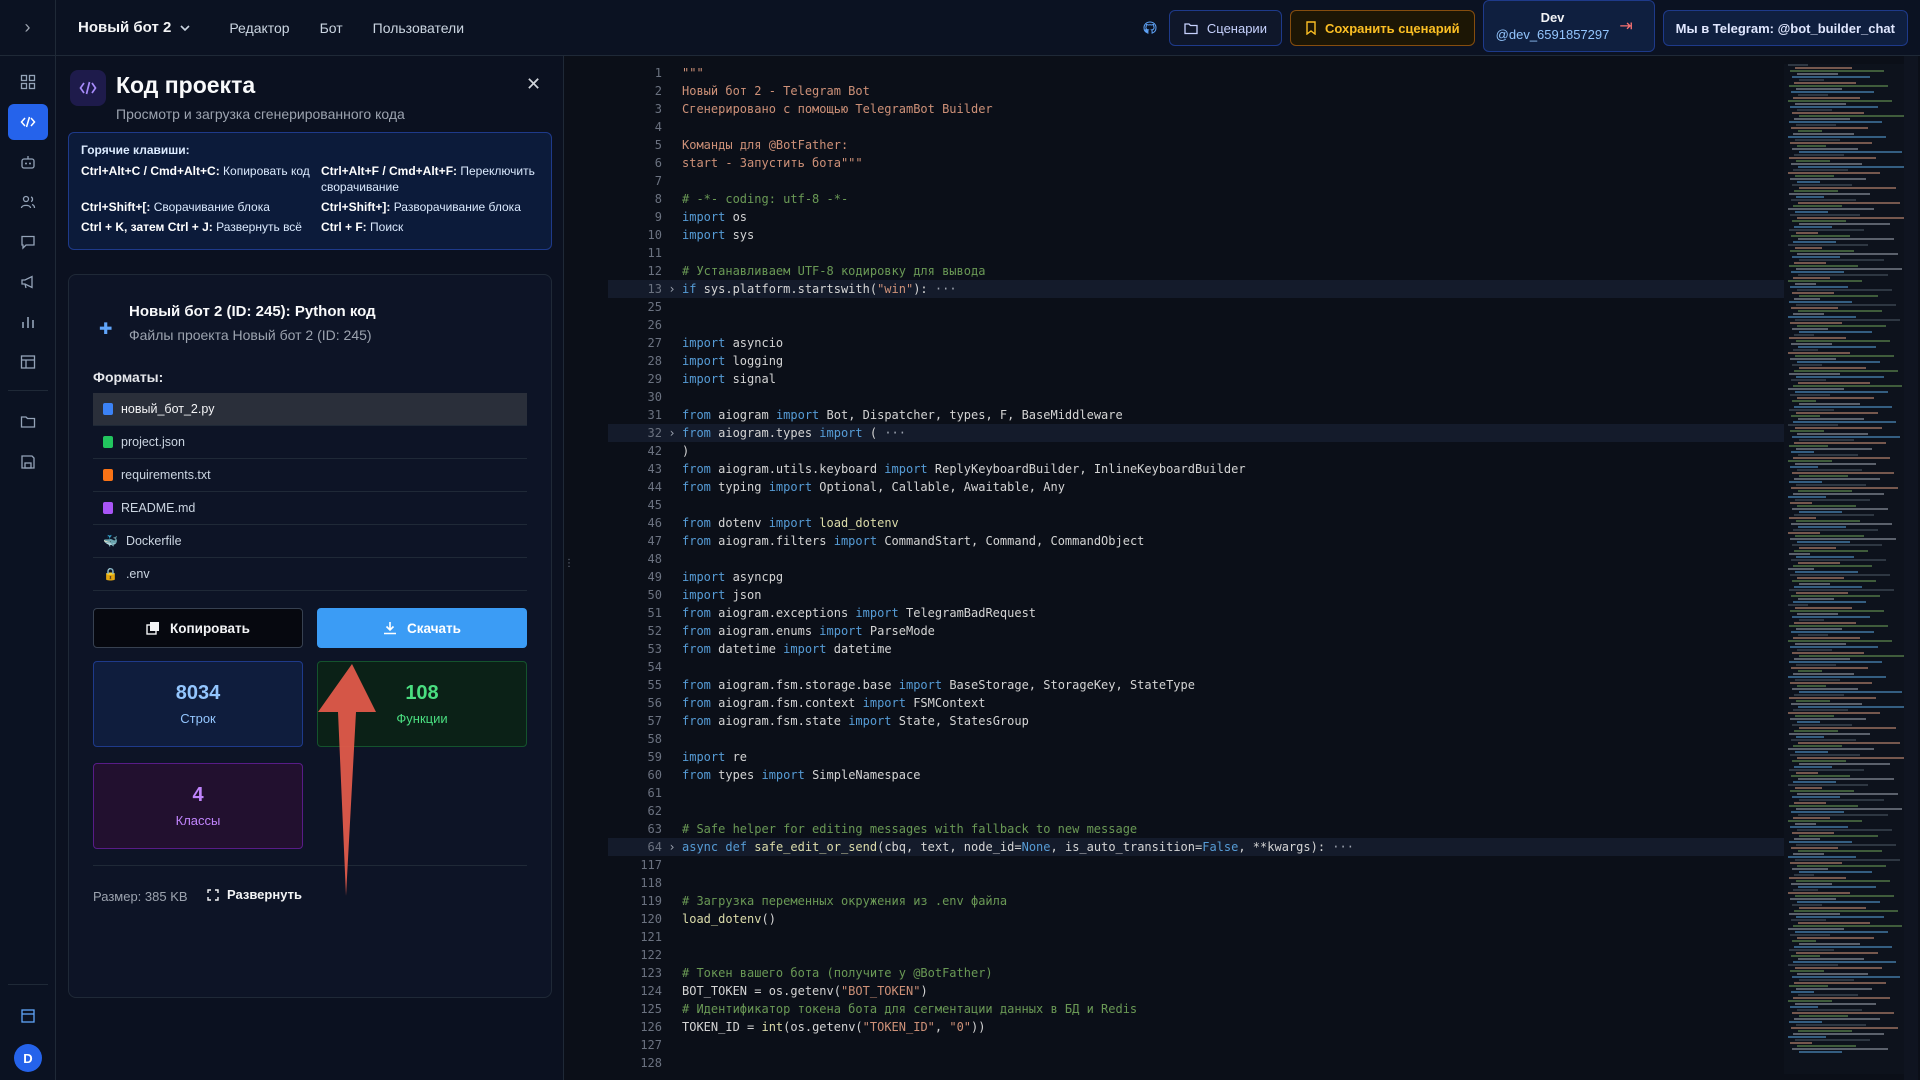 The image size is (1920, 1080). Describe the element at coordinates (1198, 127) in the screenshot. I see `code-line: 4` at that location.